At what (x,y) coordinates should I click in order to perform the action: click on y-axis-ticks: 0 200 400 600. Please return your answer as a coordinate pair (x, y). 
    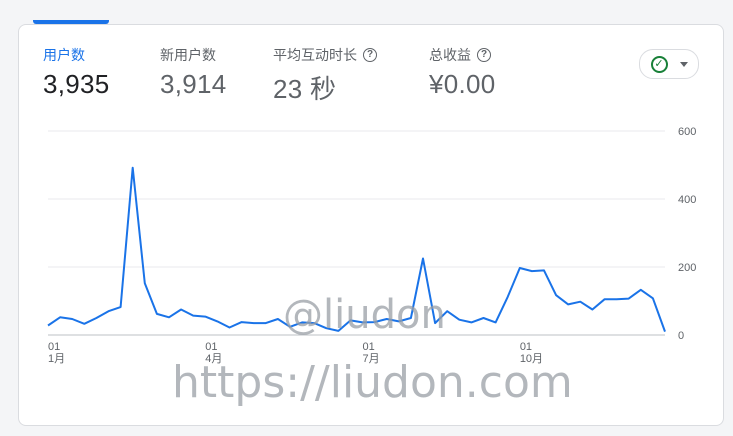
    Looking at the image, I should click on (687, 234).